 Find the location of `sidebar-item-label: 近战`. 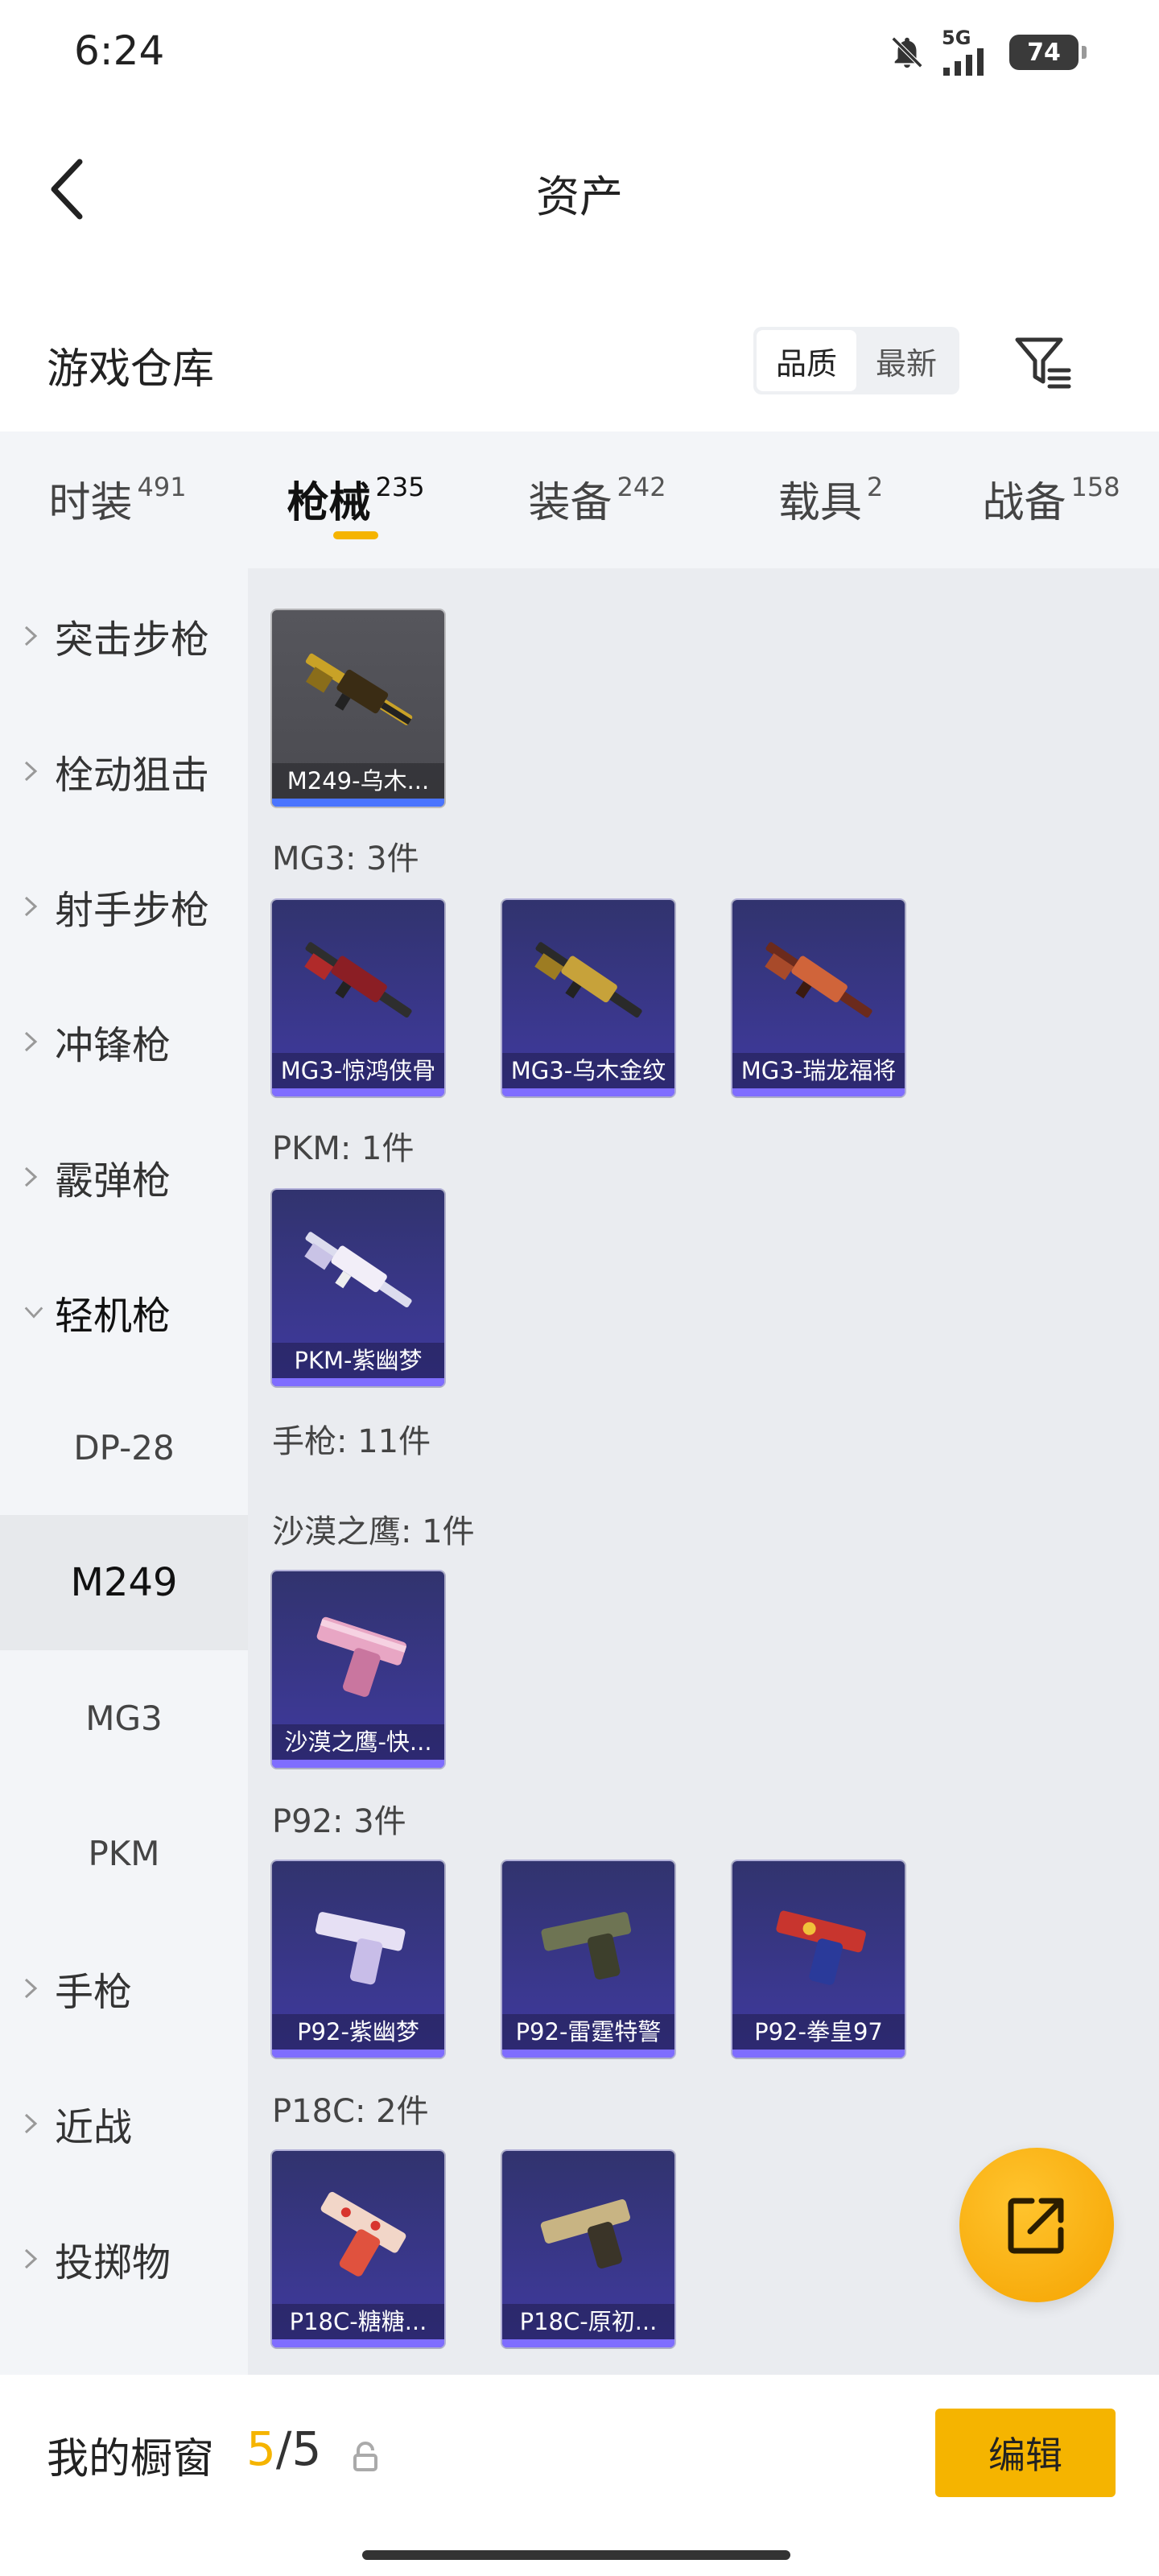

sidebar-item-label: 近战 is located at coordinates (94, 2127).